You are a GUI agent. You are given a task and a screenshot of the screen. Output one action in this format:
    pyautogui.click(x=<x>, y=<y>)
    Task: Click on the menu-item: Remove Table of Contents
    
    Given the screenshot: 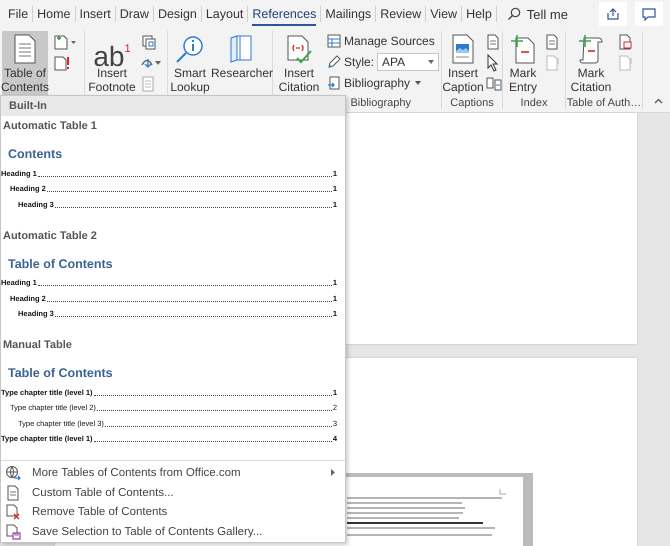 What is the action you would take?
    pyautogui.click(x=173, y=512)
    